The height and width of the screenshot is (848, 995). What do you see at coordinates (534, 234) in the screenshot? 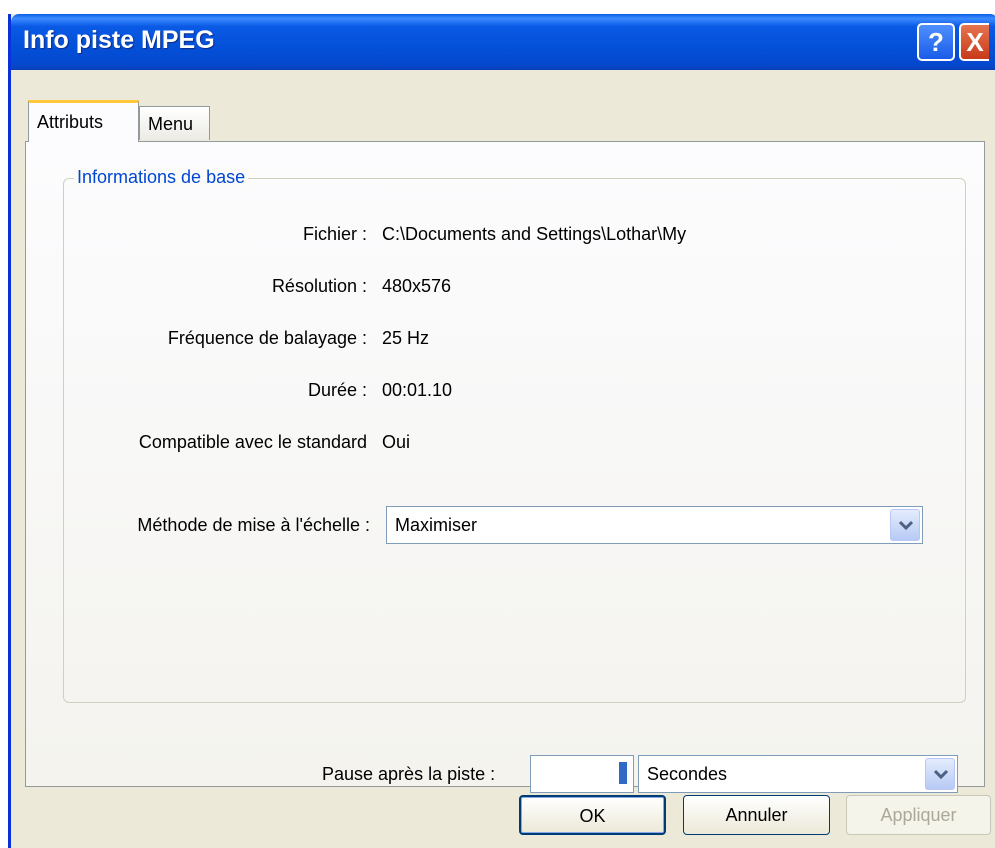
I see `file-value: C:\Documents and Settings\Lothar\My` at bounding box center [534, 234].